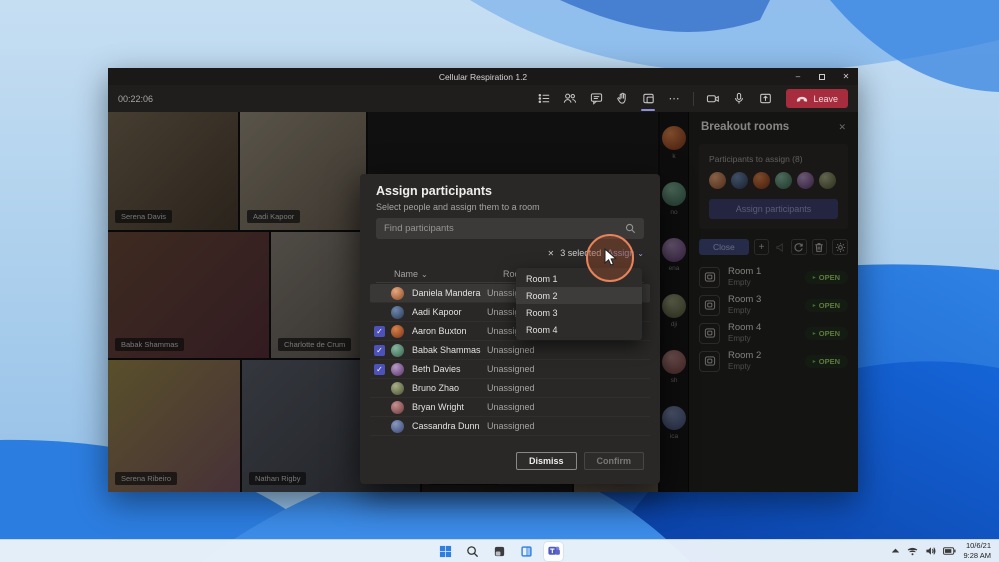 Image resolution: width=999 pixels, height=562 pixels. I want to click on column-name: Name ⌄, so click(411, 274).